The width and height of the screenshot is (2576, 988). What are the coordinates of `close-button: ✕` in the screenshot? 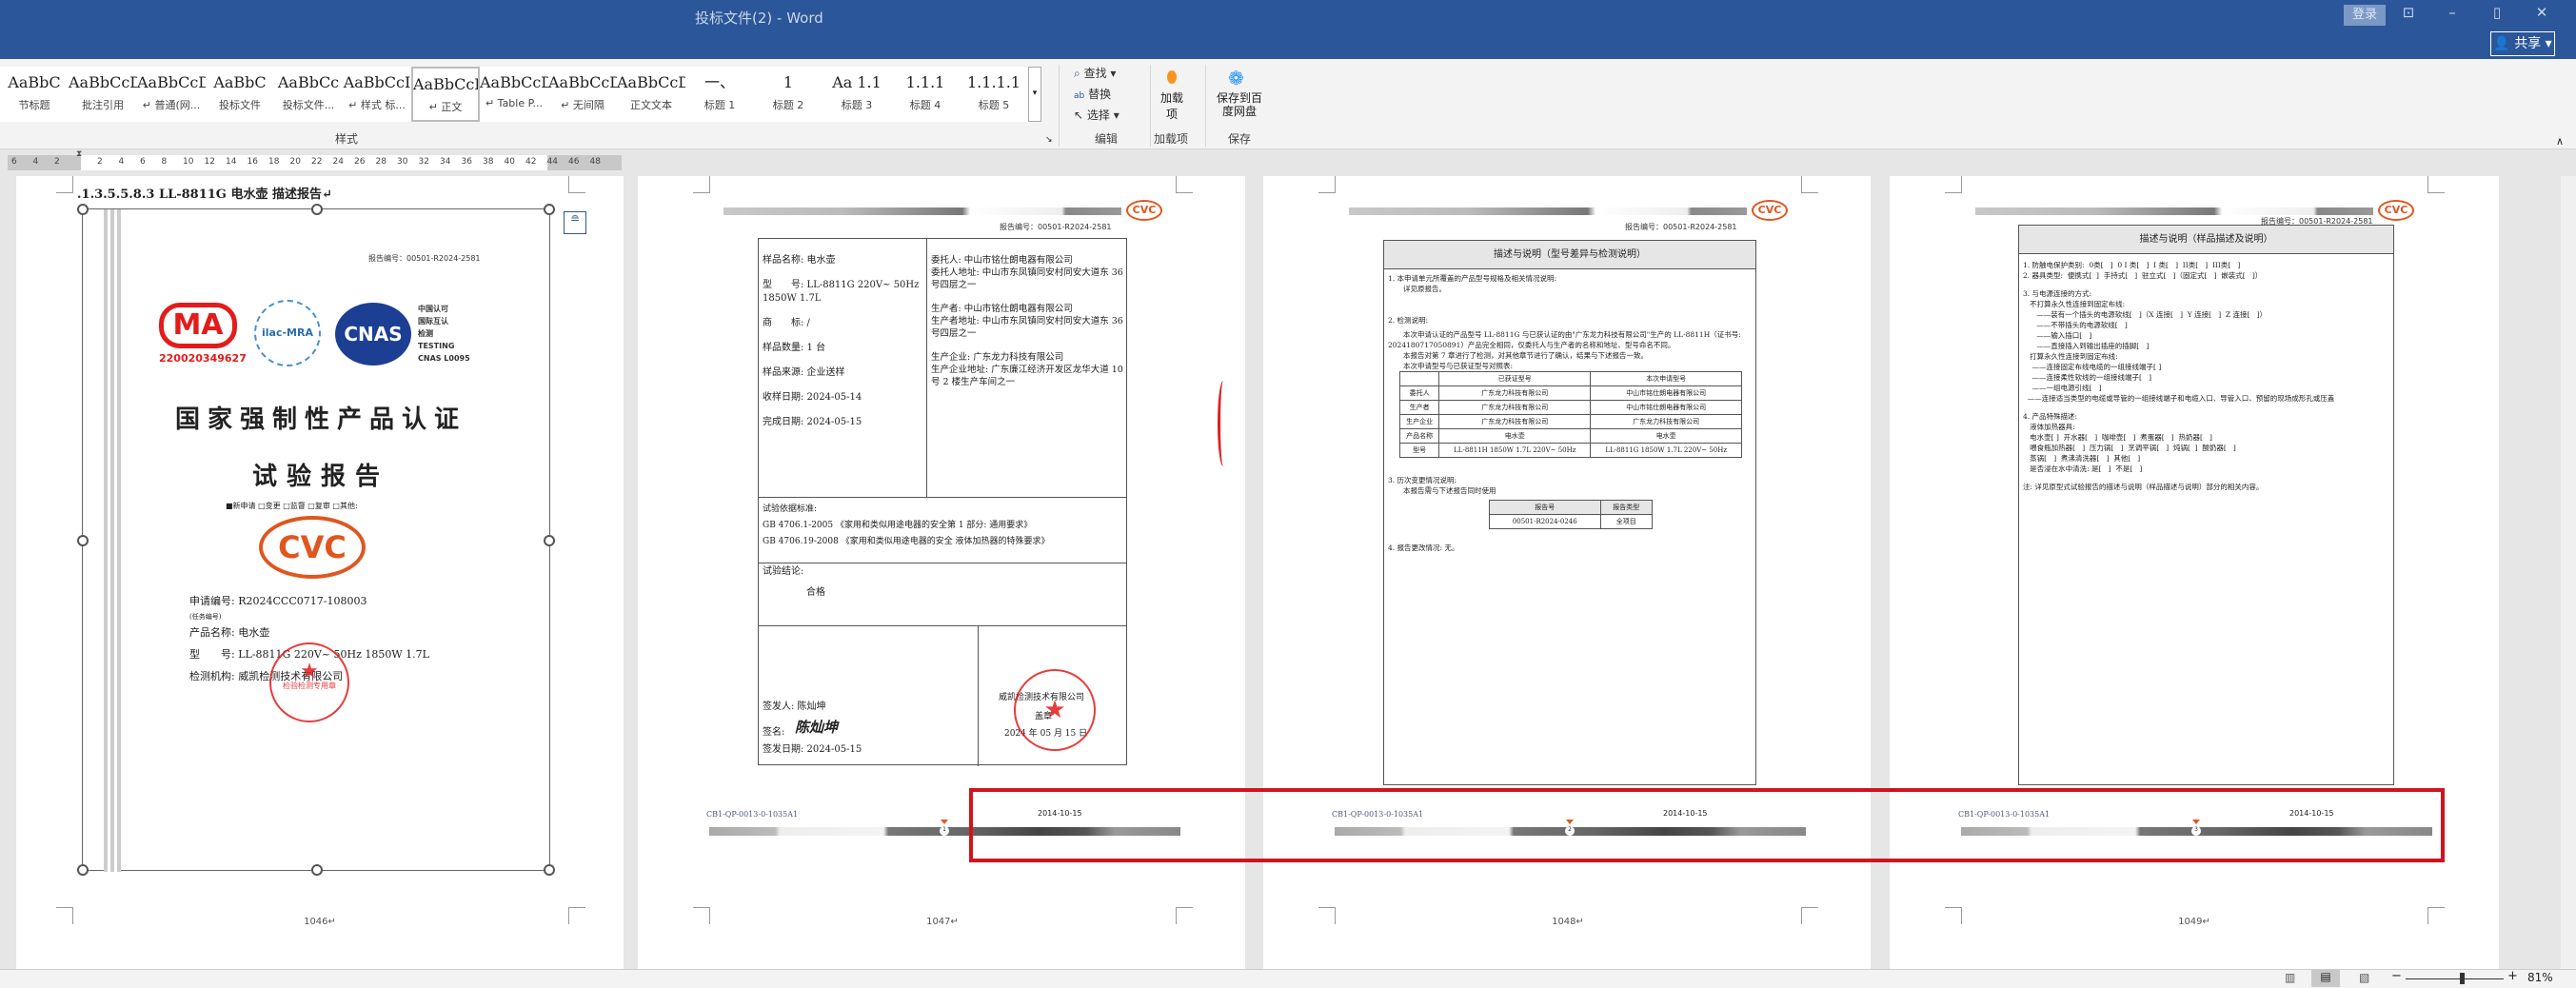 It's located at (2541, 13).